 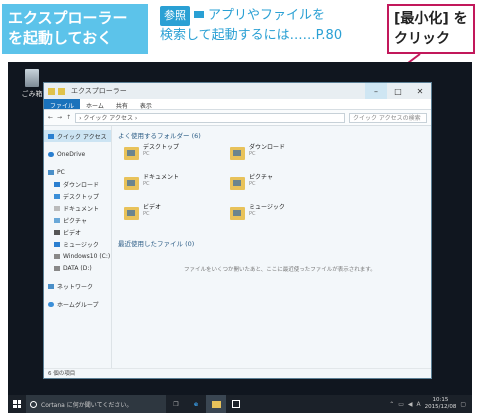 I want to click on nav-music: ミュージック, so click(x=77, y=244).